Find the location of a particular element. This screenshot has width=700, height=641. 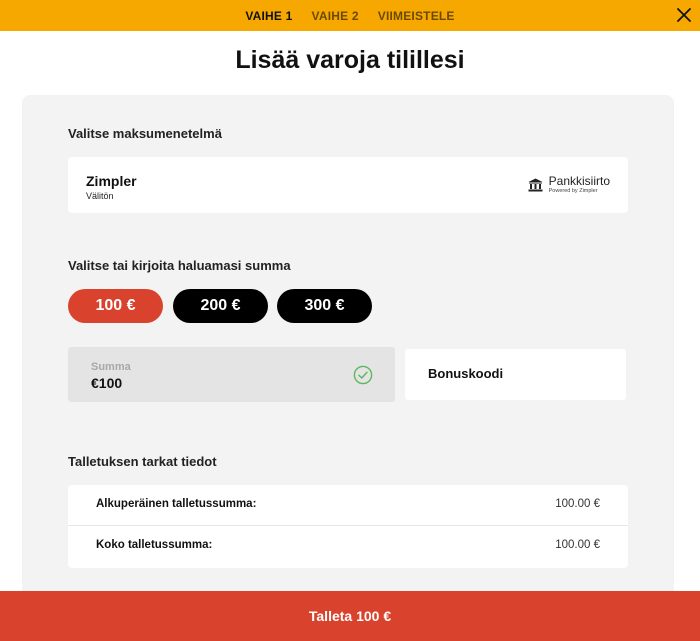

brand-powered-by: Powered by Zimpler is located at coordinates (573, 191).